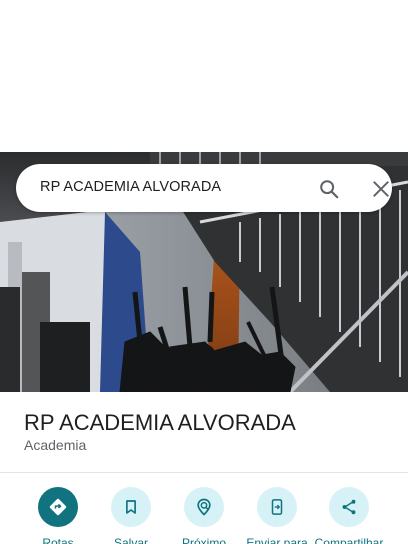 Image resolution: width=408 pixels, height=544 pixels. I want to click on bookmark-icon, so click(131, 507).